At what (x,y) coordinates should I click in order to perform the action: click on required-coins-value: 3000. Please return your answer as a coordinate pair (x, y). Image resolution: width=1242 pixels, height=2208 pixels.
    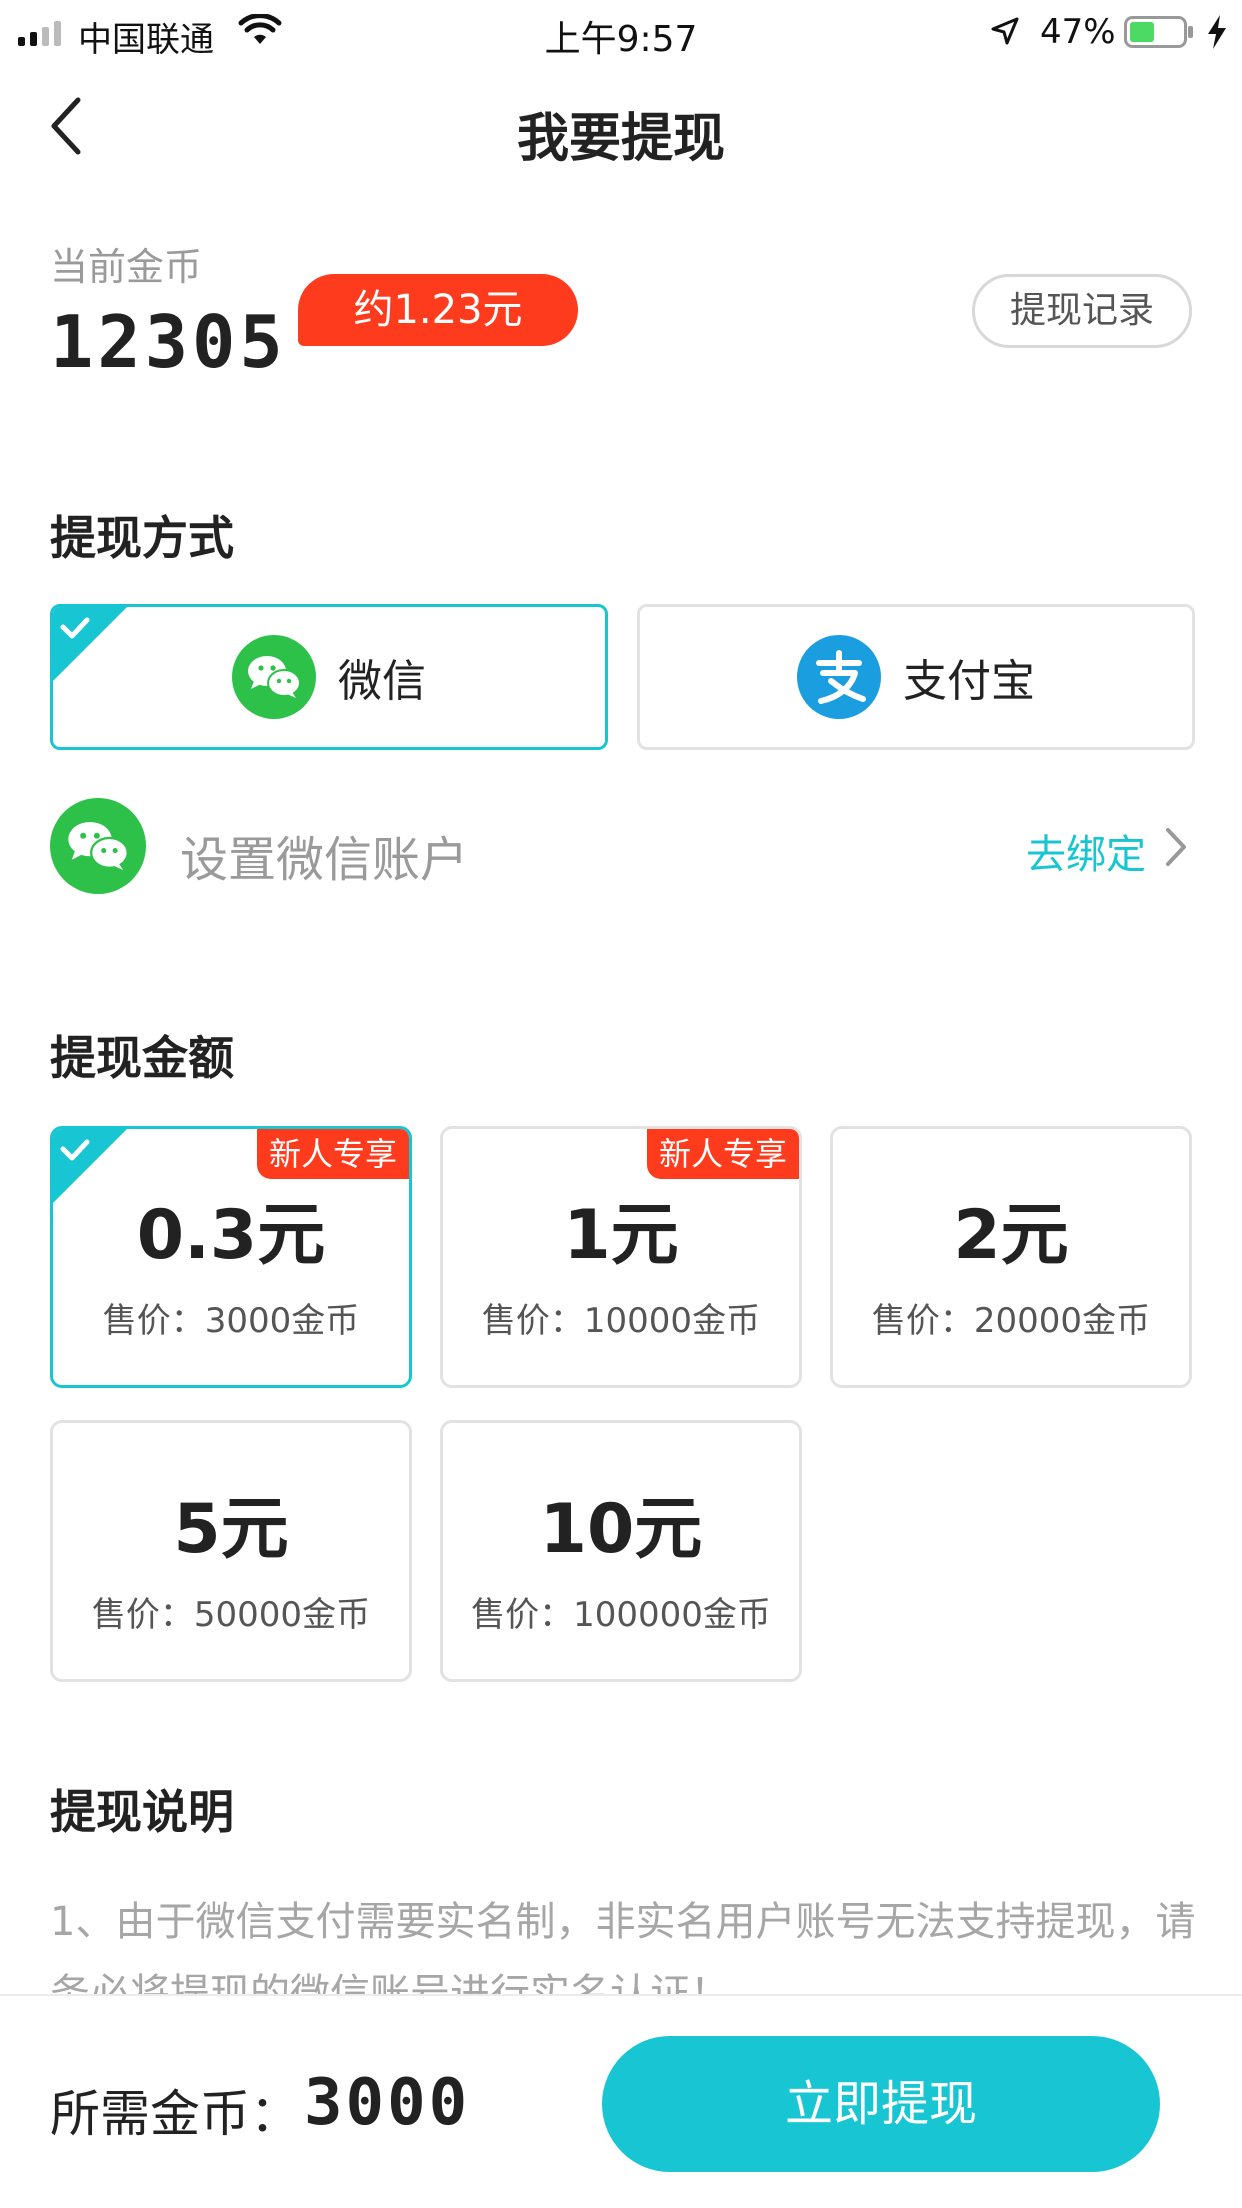
    Looking at the image, I should click on (387, 2103).